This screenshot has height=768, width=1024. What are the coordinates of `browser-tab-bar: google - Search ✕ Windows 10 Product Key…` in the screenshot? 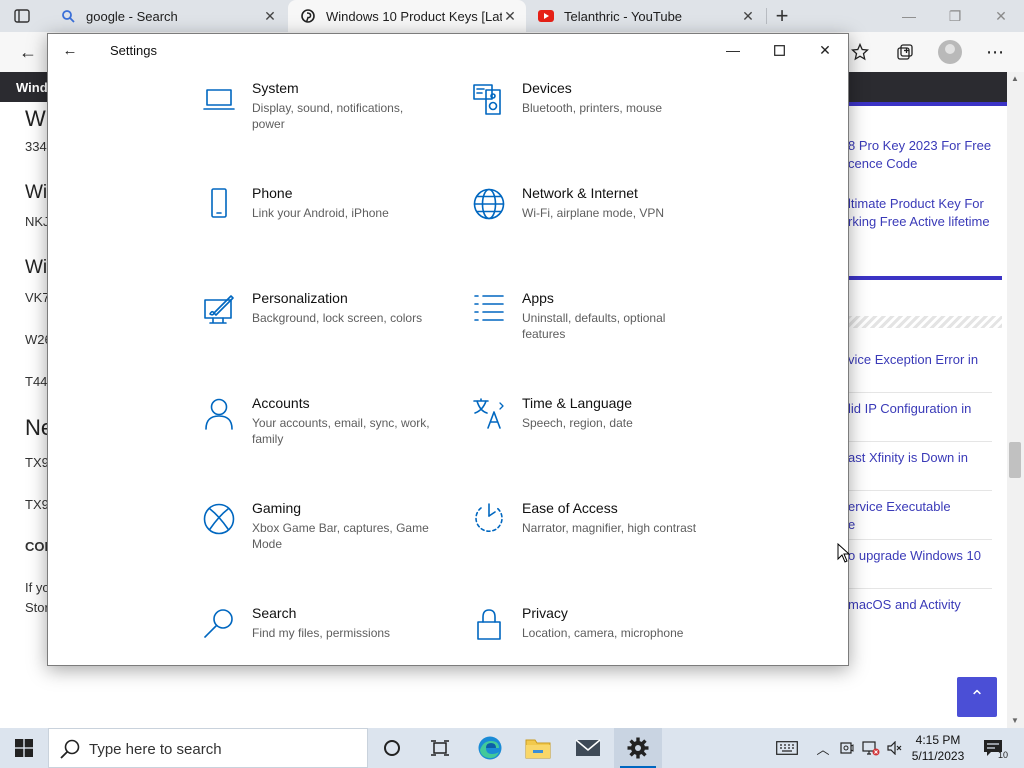 It's located at (512, 16).